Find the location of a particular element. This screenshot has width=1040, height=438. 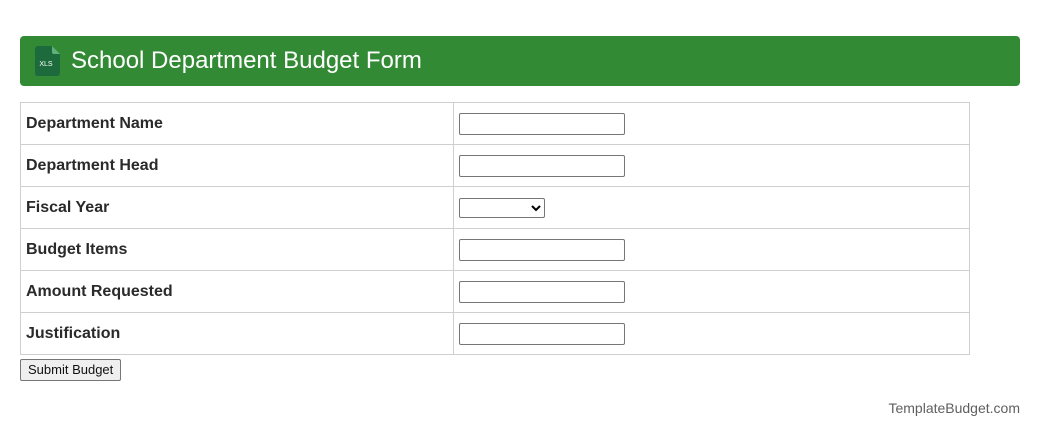

department-head-input is located at coordinates (542, 165).